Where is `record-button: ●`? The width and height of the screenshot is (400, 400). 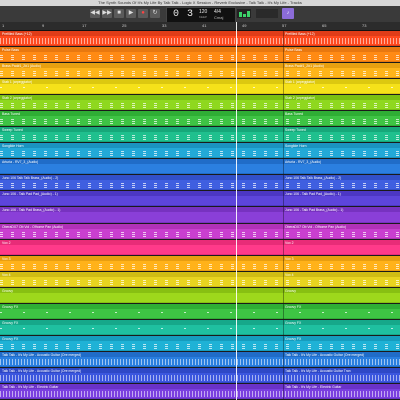
record-button: ● is located at coordinates (143, 13).